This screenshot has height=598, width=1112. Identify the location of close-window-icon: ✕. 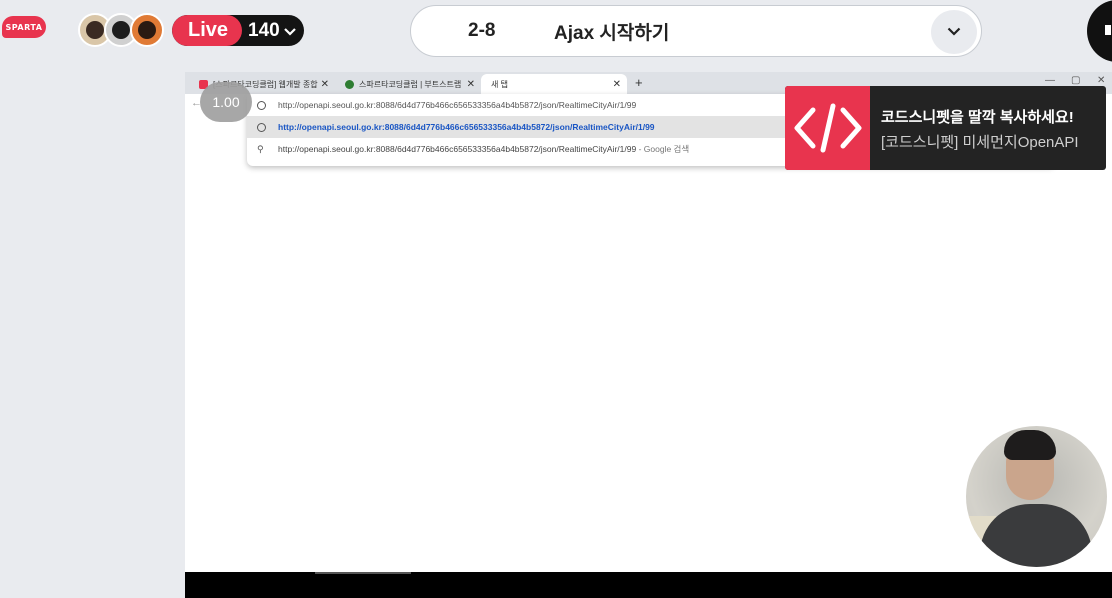
(1101, 80).